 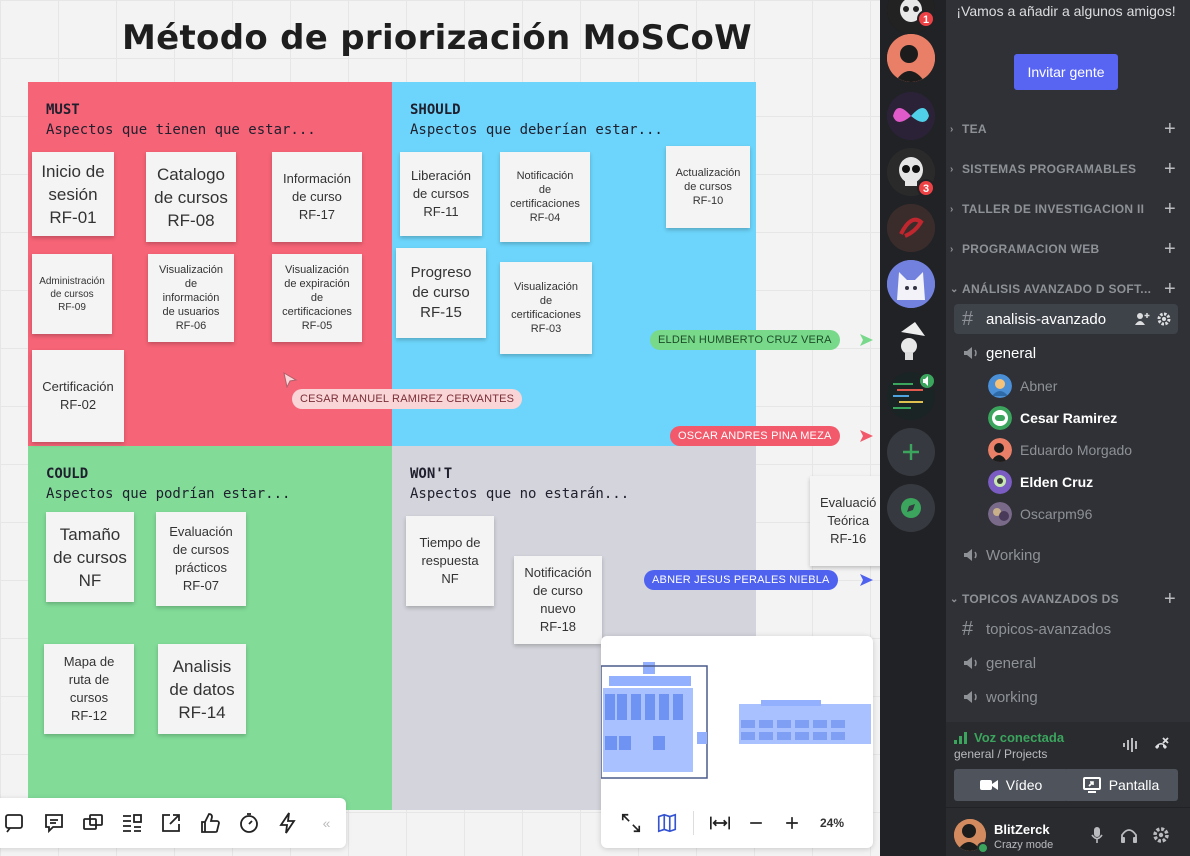 What do you see at coordinates (845, 521) in the screenshot?
I see `sticky-note: Evaluació Teórica RF-16` at bounding box center [845, 521].